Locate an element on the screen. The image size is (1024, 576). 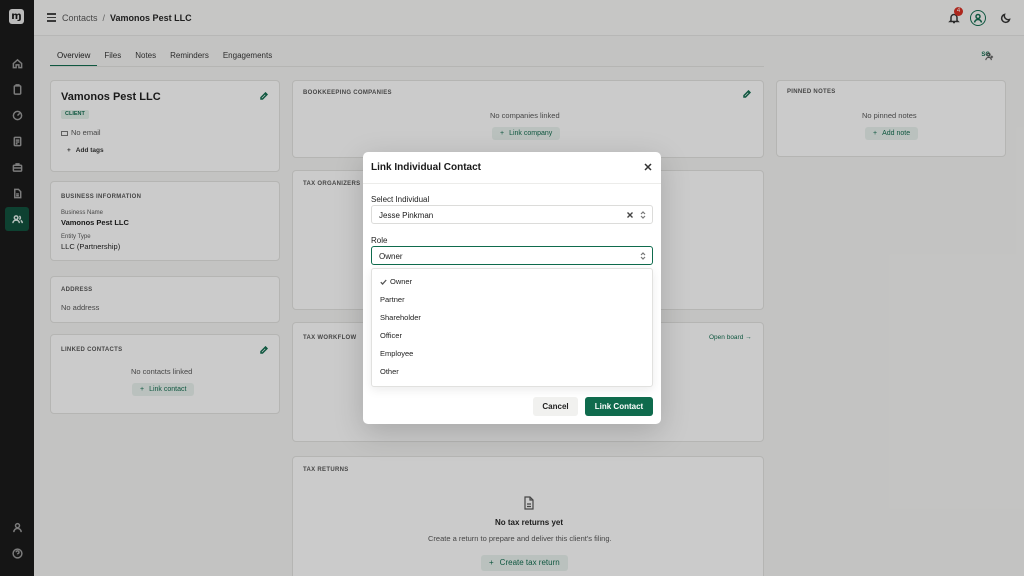
role-option-officer: Officer is located at coordinates (512, 335).